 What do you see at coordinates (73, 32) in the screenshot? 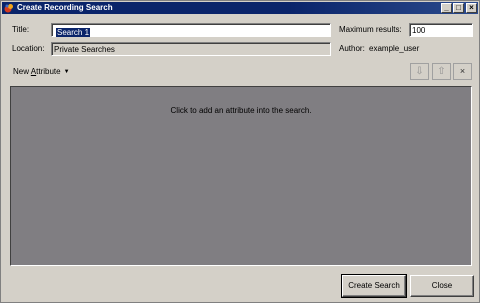
I see `title-input-value: Search 1` at bounding box center [73, 32].